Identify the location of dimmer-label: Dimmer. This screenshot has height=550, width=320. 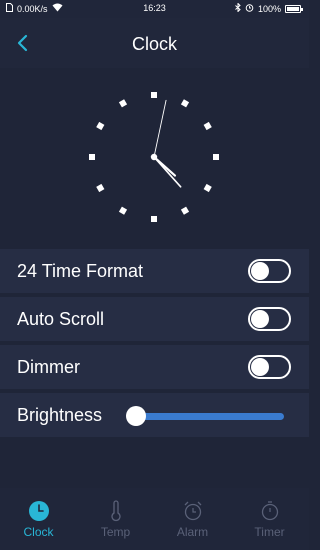
(48, 367).